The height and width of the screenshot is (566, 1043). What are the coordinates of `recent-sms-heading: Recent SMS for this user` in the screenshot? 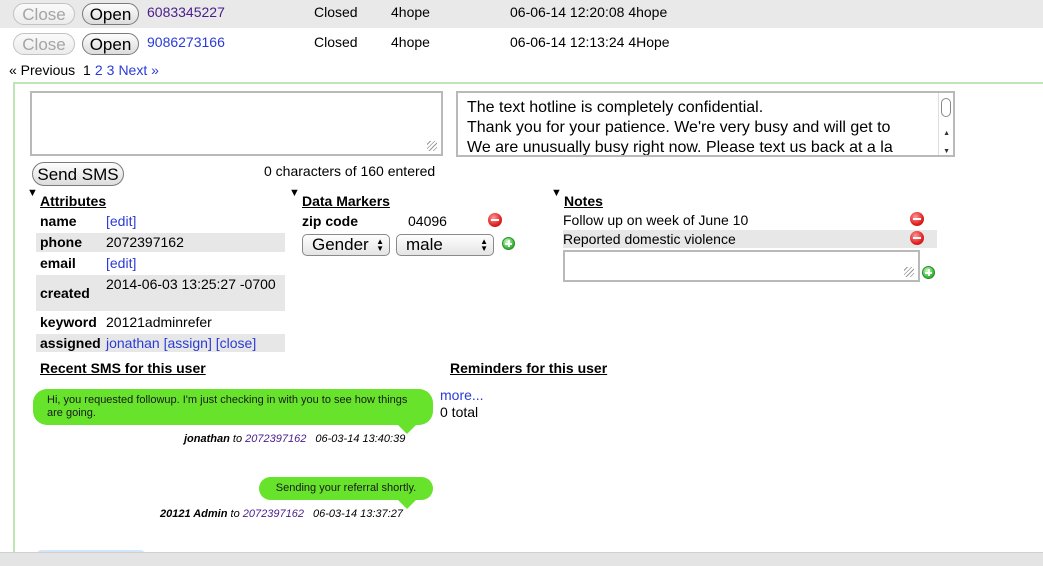 It's located at (123, 368).